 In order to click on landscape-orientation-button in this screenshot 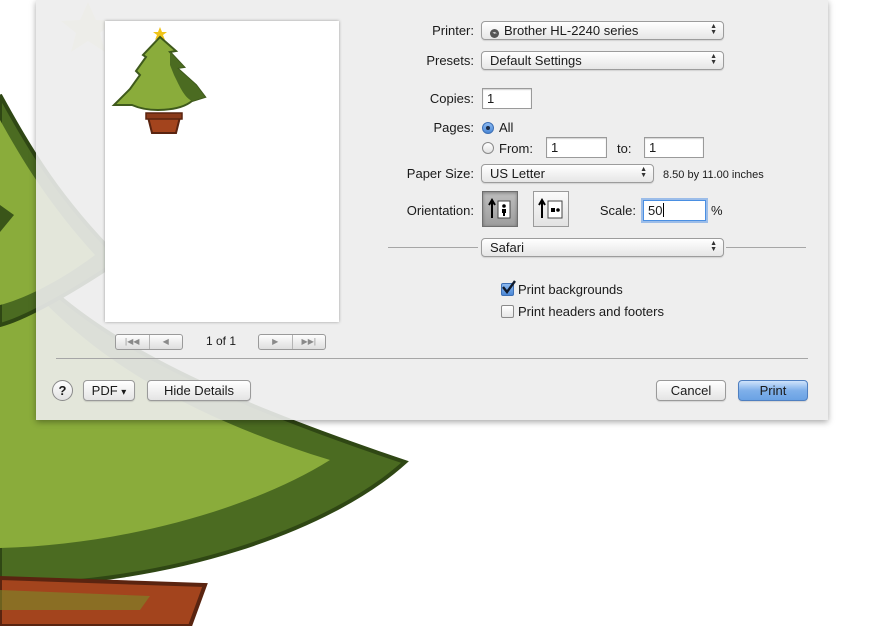, I will do `click(551, 209)`.